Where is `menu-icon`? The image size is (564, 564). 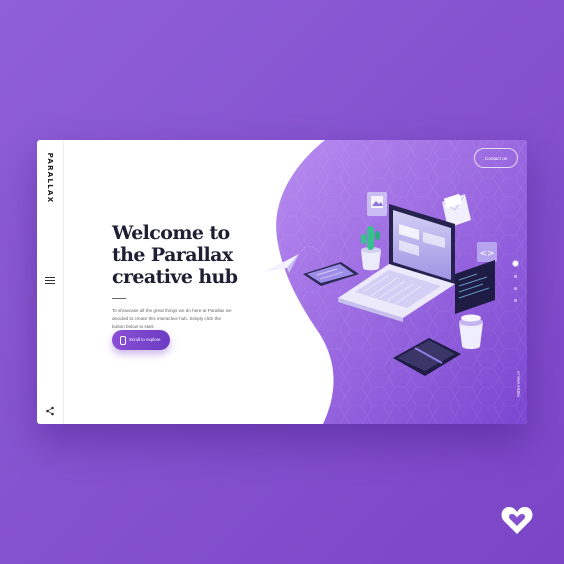 menu-icon is located at coordinates (50, 281).